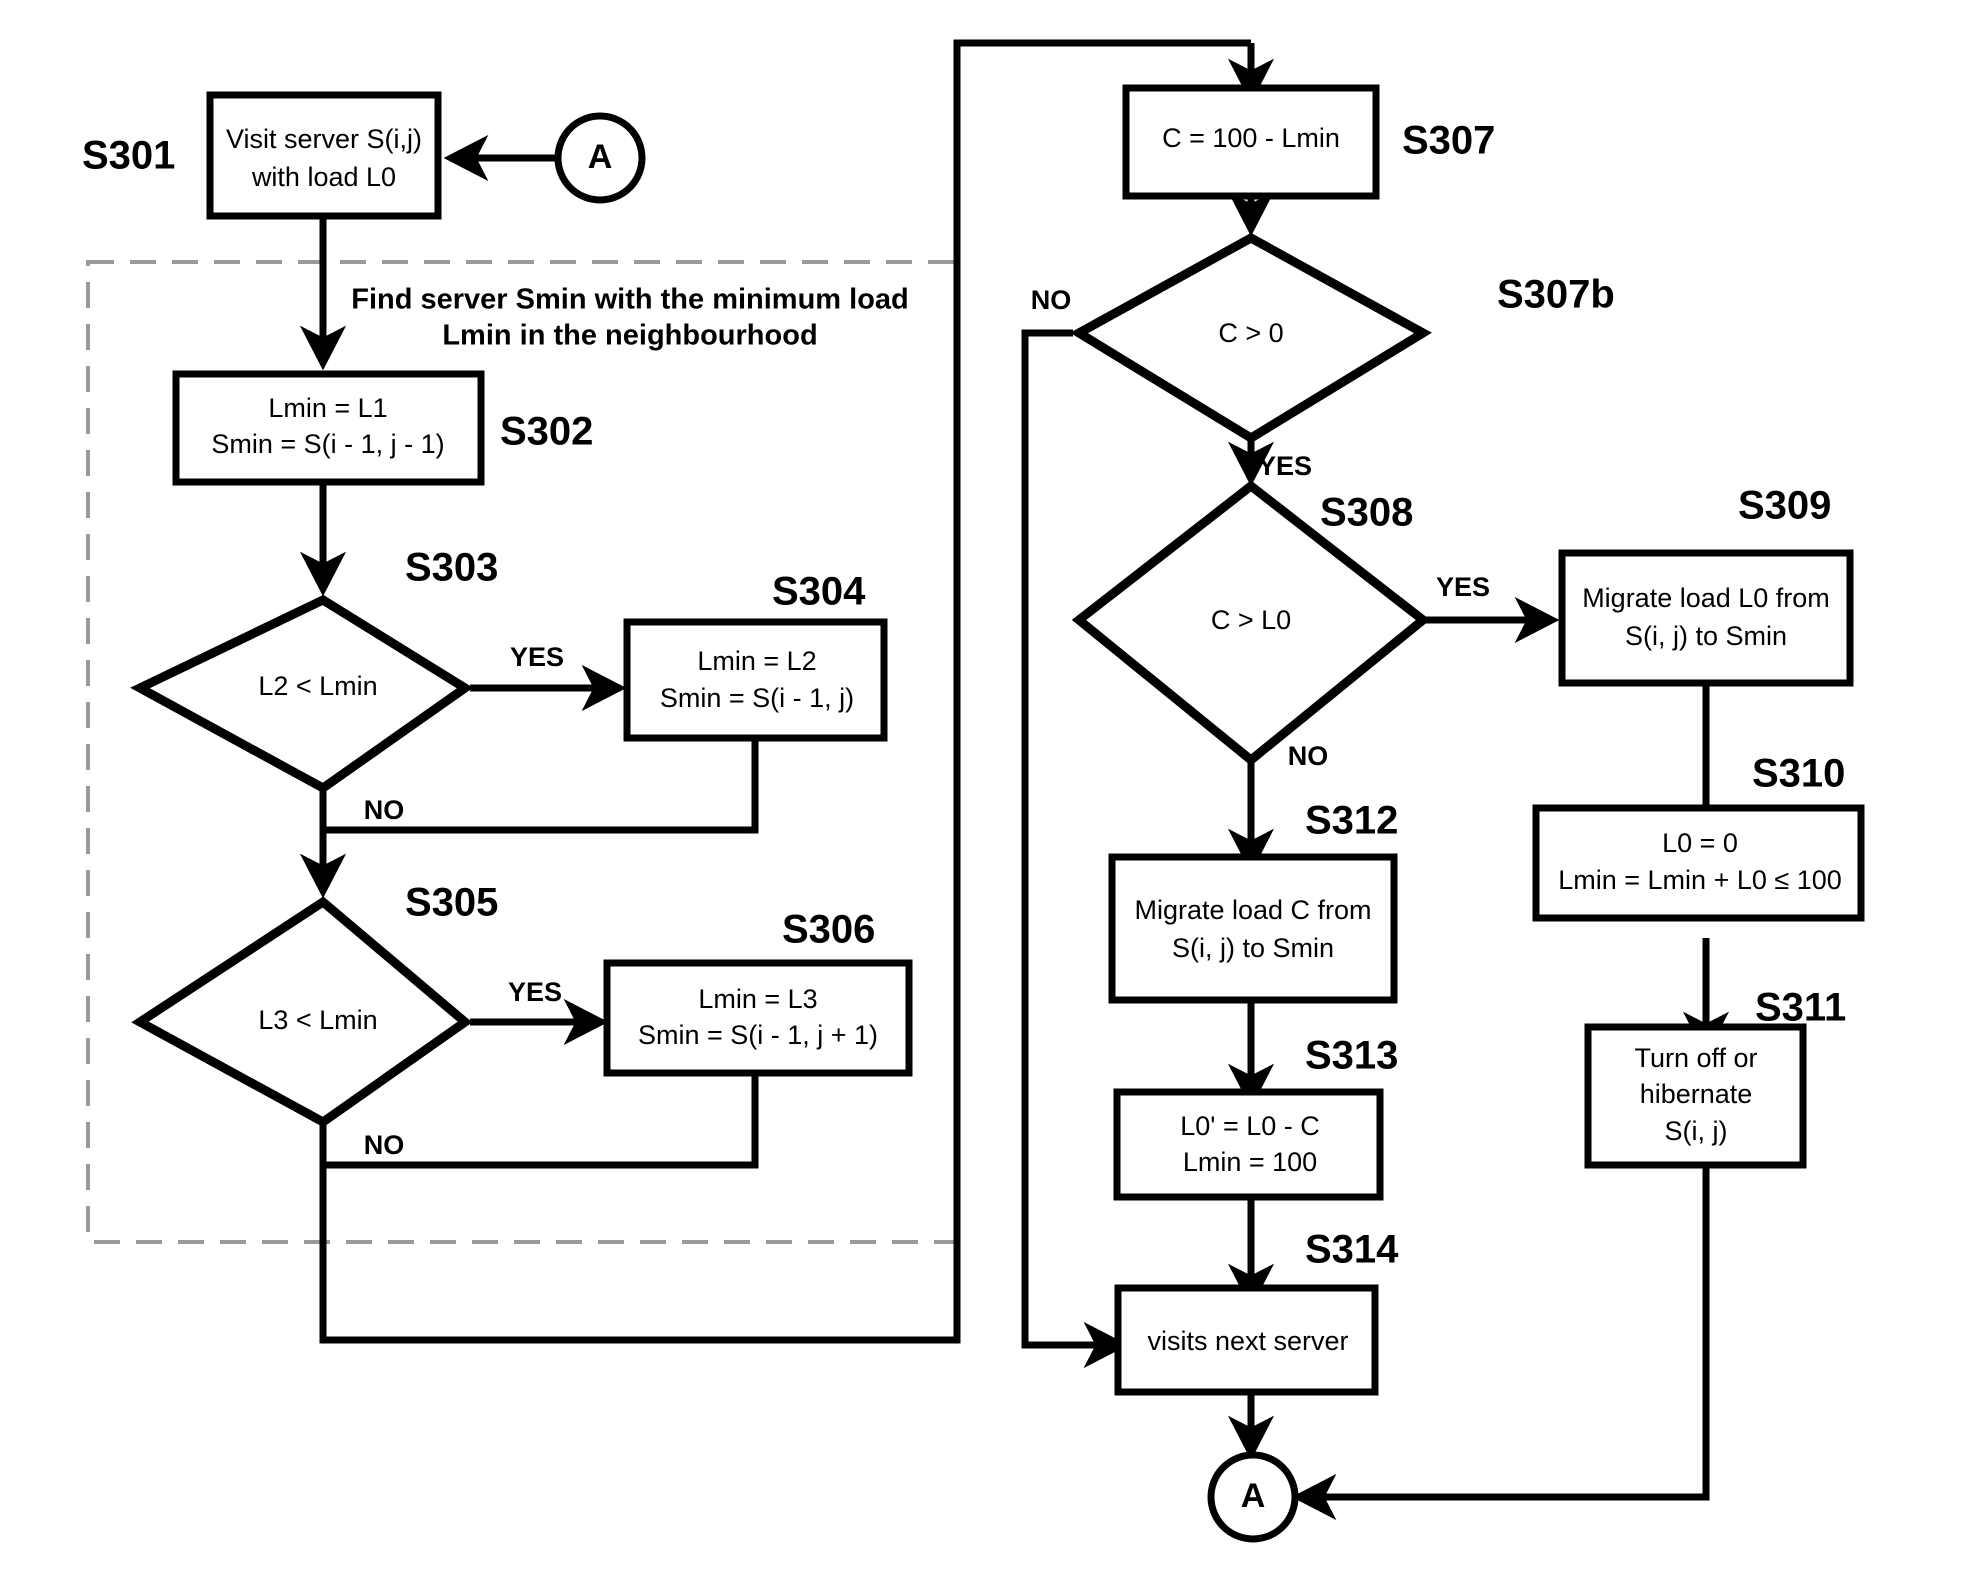  Describe the element at coordinates (757, 698) in the screenshot. I see `s304-line2: Smin = S(i - 1, j)` at that location.